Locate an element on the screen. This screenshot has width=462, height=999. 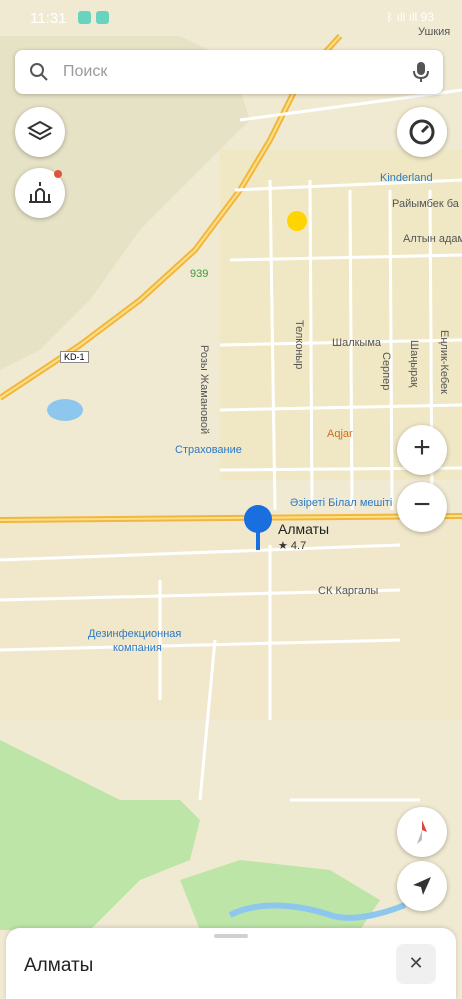
sheet-handle is located at coordinates (231, 936).